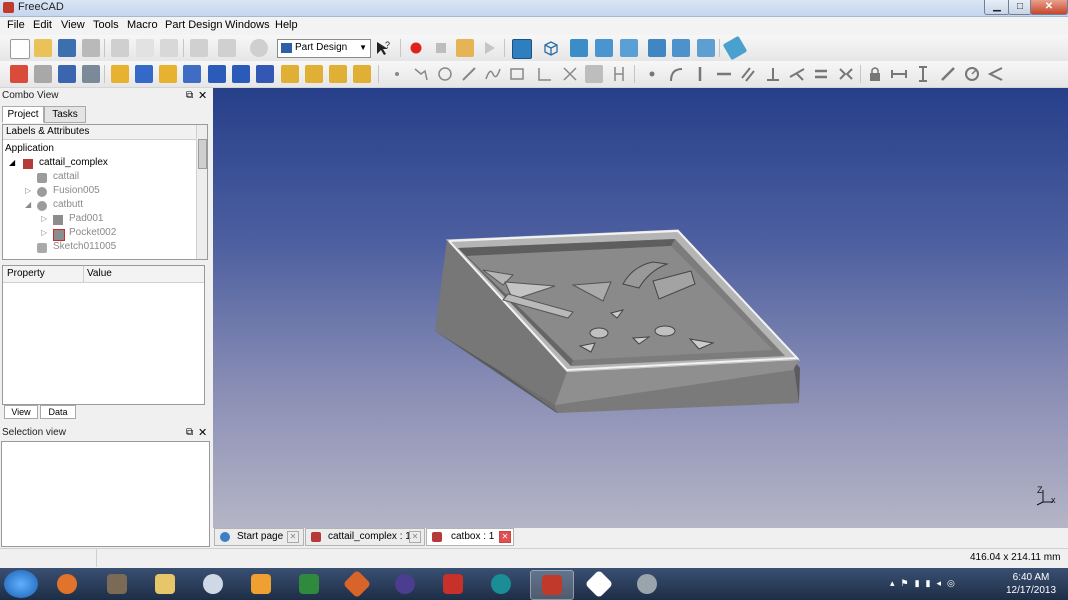 This screenshot has height=600, width=1068. I want to click on sketch-line-icon, so click(469, 74).